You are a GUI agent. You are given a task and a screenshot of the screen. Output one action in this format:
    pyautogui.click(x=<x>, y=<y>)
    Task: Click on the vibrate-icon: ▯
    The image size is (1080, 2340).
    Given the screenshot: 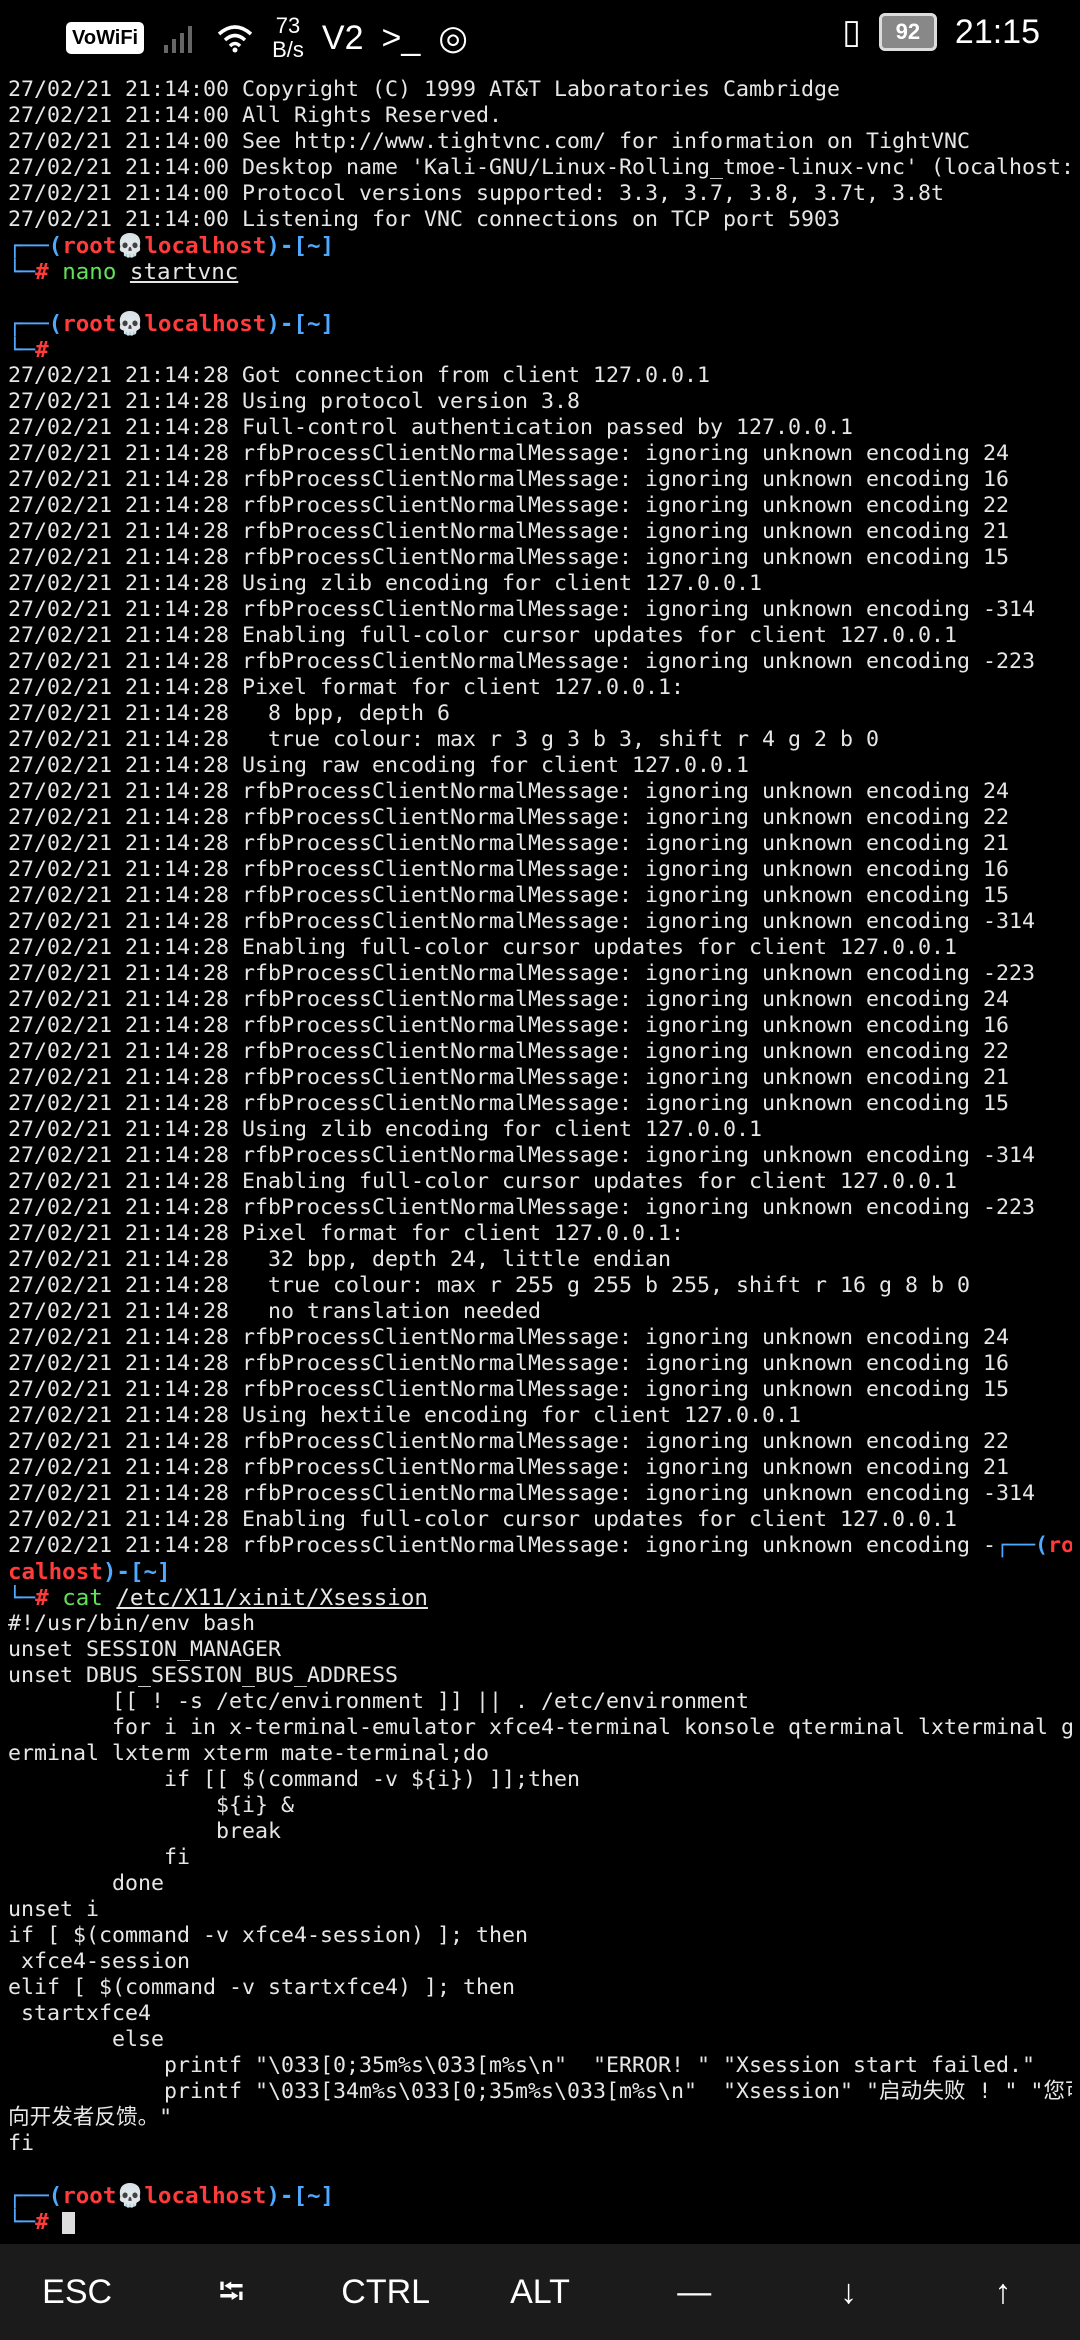 What is the action you would take?
    pyautogui.click(x=851, y=32)
    